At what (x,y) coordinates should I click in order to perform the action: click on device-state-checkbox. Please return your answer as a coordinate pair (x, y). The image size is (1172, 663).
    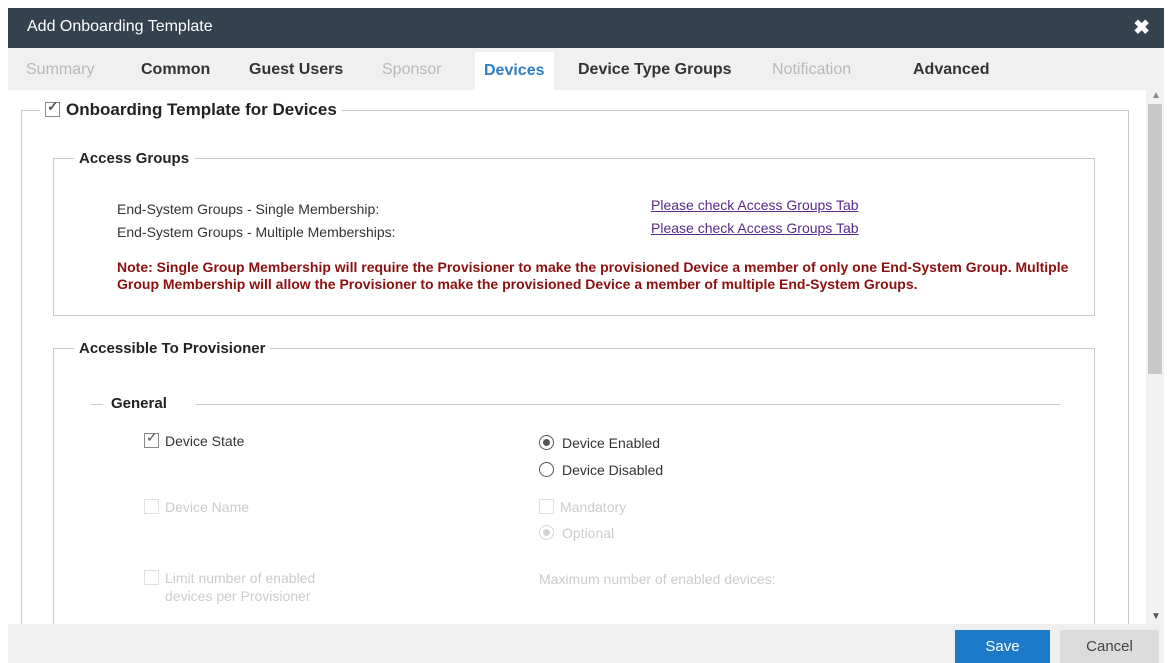
    Looking at the image, I should click on (151, 438).